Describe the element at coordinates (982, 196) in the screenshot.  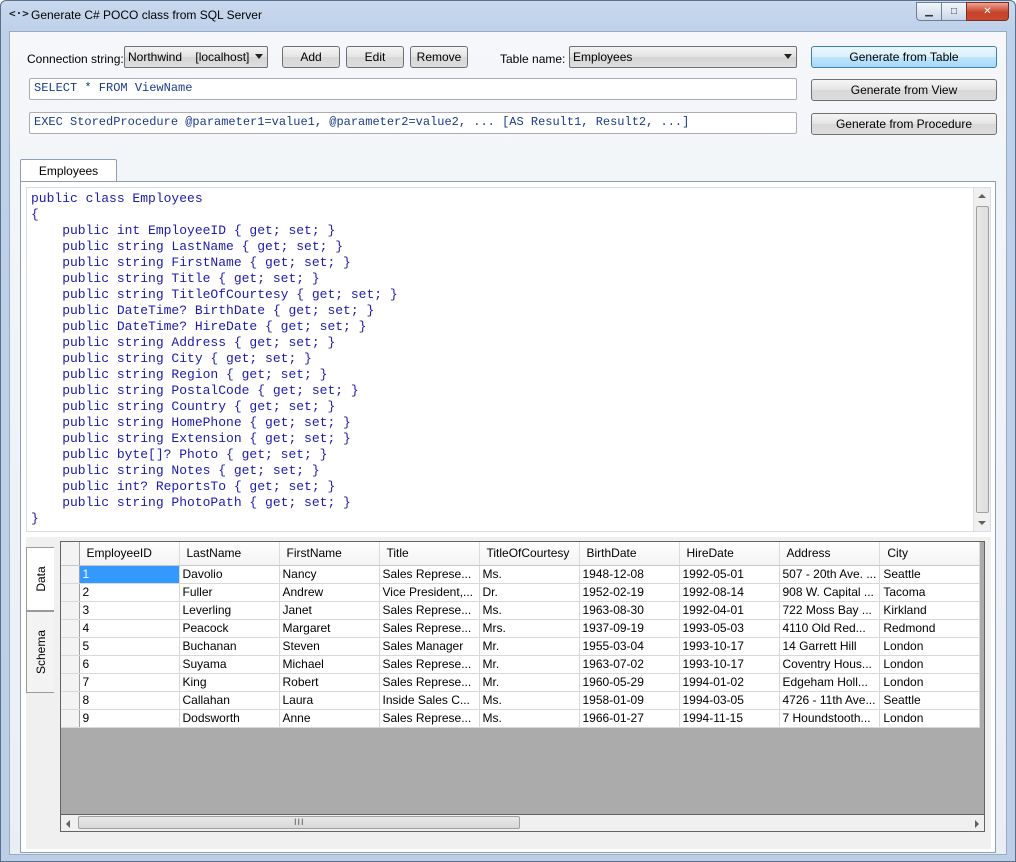
I see `scroll-up-icon` at that location.